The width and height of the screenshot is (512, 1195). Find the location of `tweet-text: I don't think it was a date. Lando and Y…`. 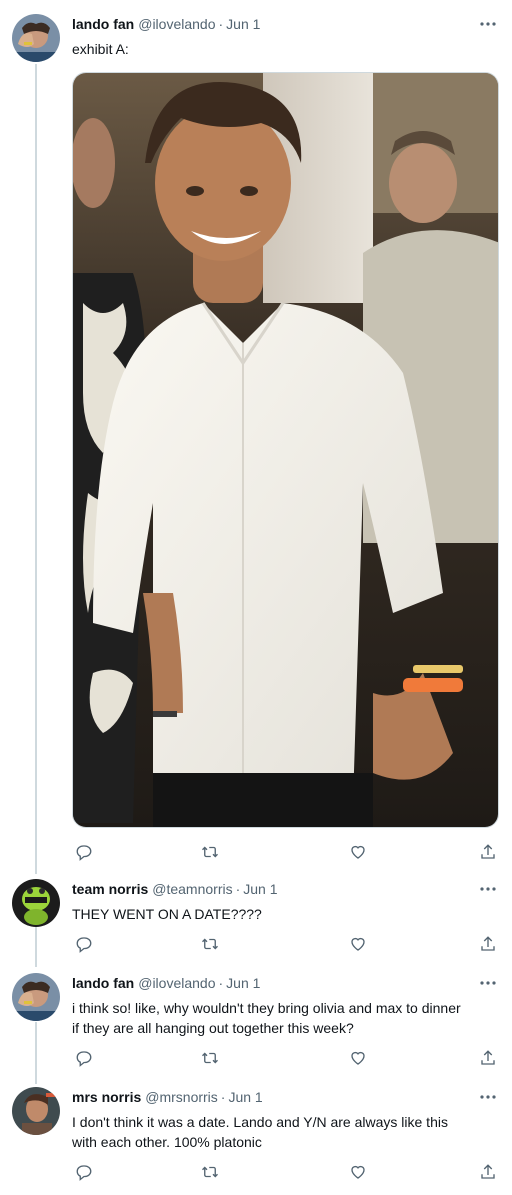

tweet-text: I don't think it was a date. Lando and Y… is located at coordinates (284, 1132).